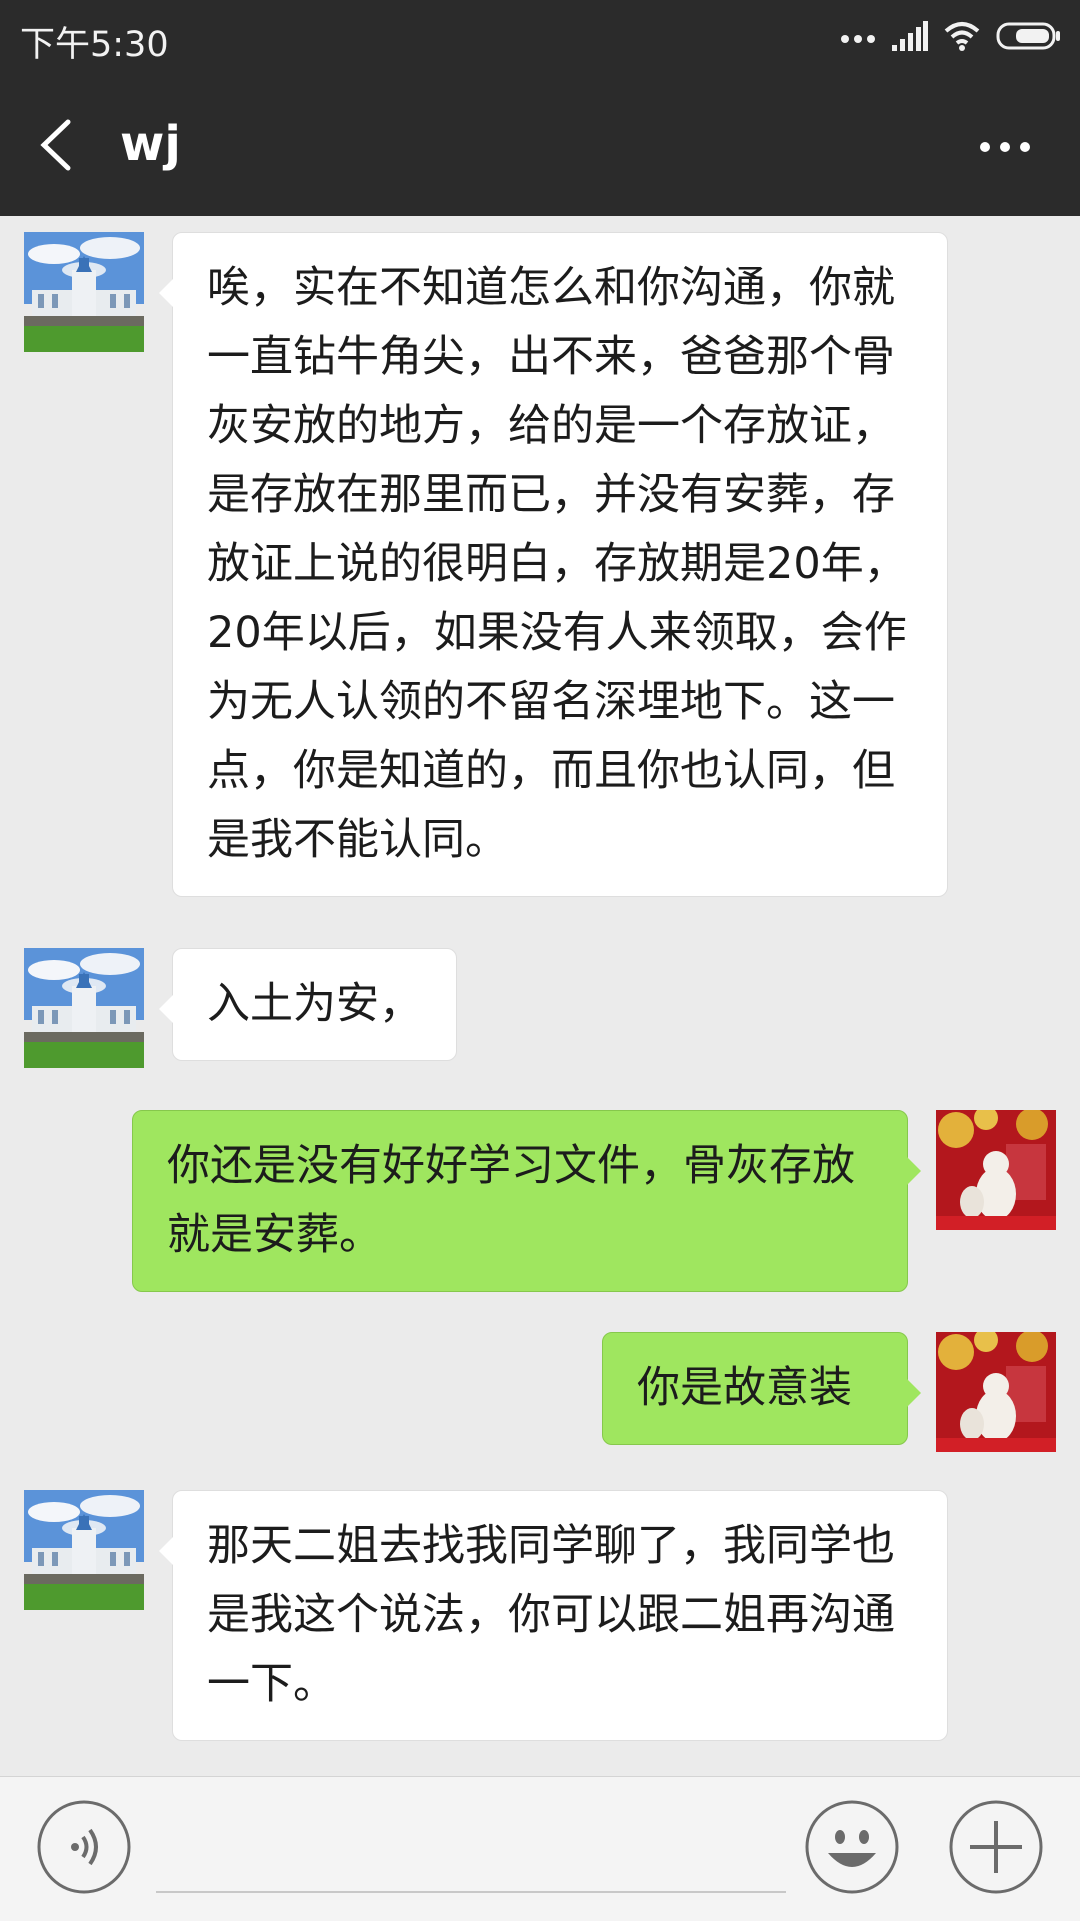 The height and width of the screenshot is (1921, 1080). I want to click on more-functions-button, so click(996, 1847).